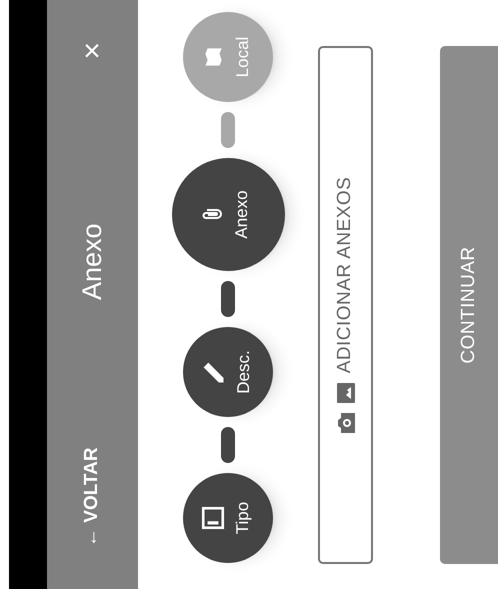  What do you see at coordinates (243, 57) in the screenshot?
I see `step-label: Local` at bounding box center [243, 57].